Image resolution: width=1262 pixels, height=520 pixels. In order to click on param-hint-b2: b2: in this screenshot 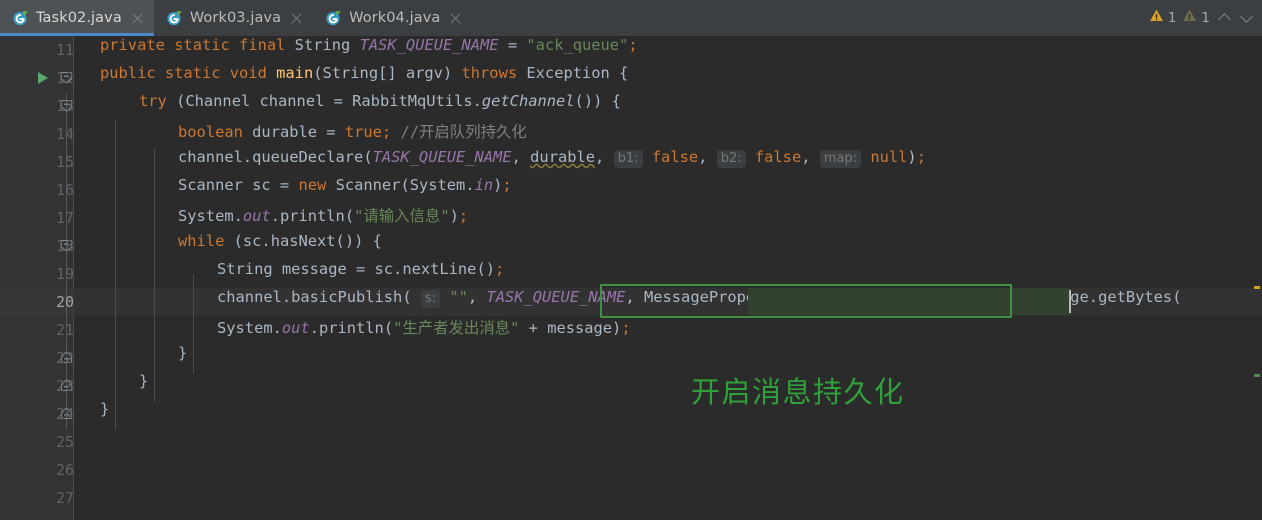, I will do `click(731, 159)`.